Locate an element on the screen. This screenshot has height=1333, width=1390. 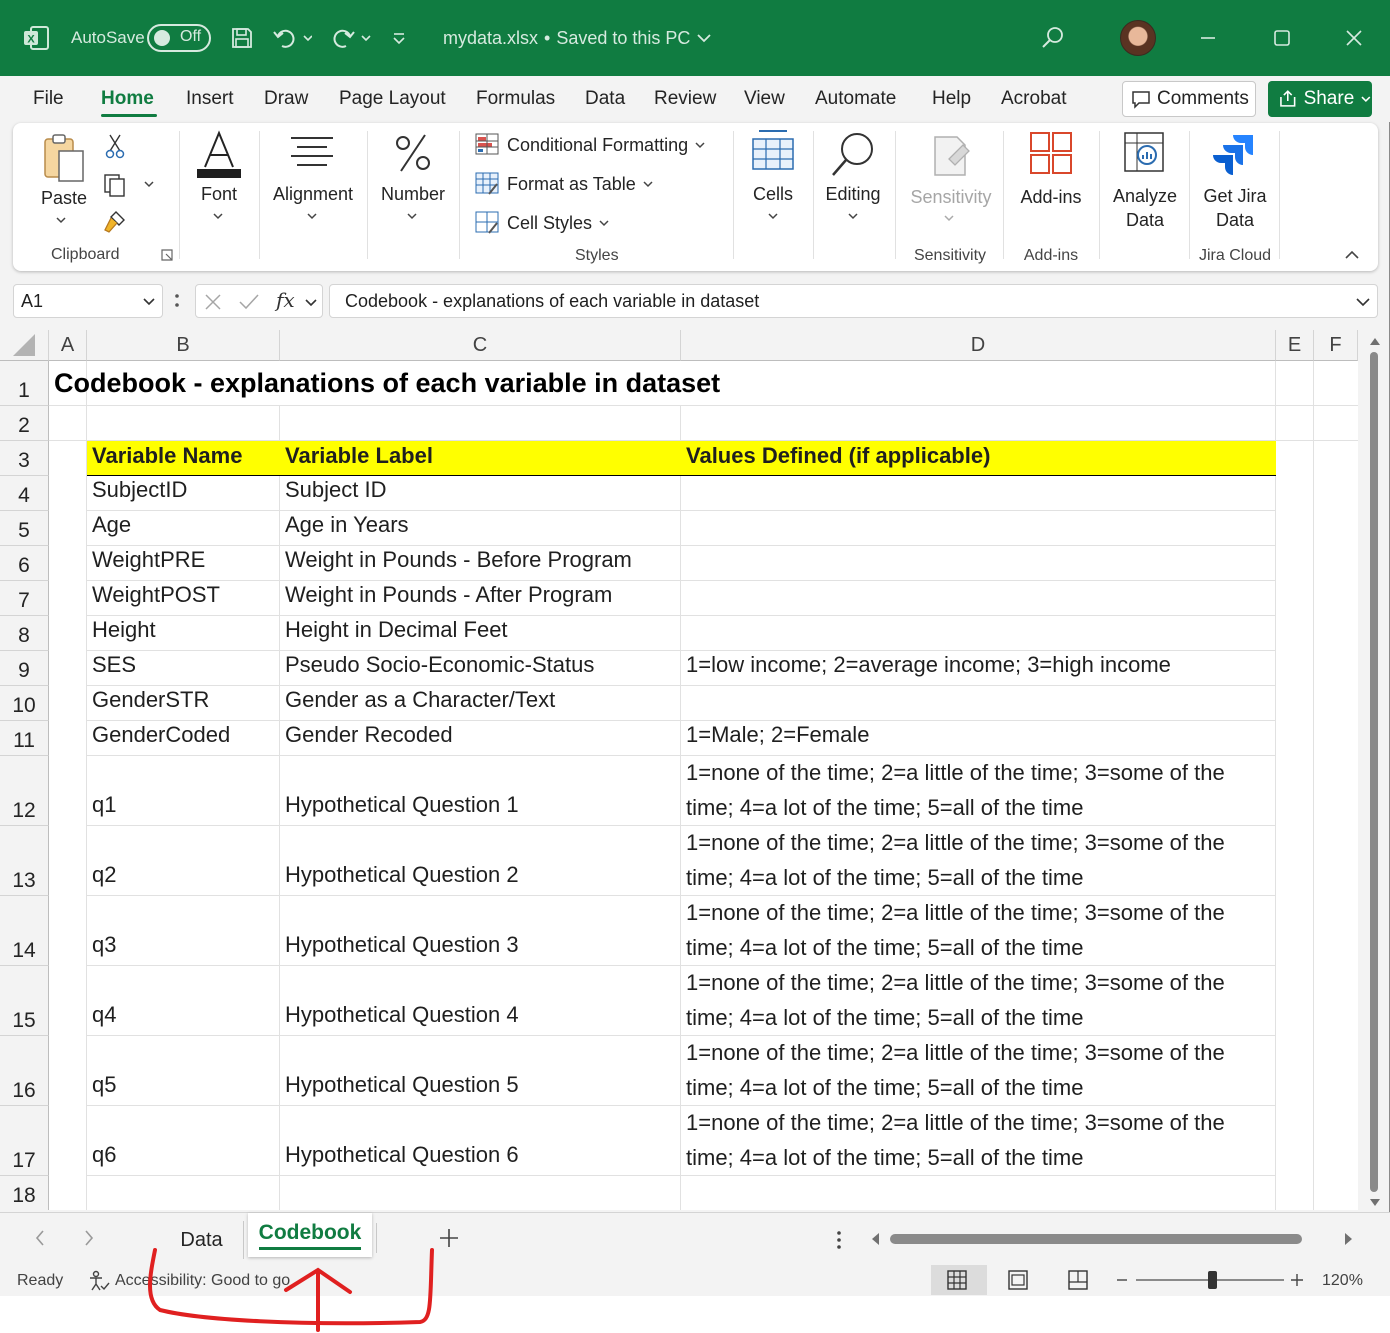
horizontal-scrollbar is located at coordinates (1112, 1239).